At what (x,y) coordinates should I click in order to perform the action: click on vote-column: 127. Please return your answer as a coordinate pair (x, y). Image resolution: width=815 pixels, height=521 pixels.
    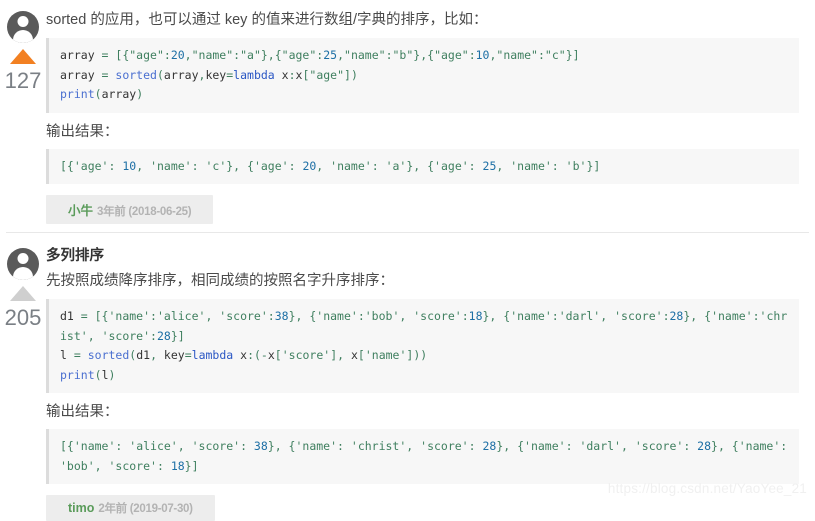
    Looking at the image, I should click on (23, 116).